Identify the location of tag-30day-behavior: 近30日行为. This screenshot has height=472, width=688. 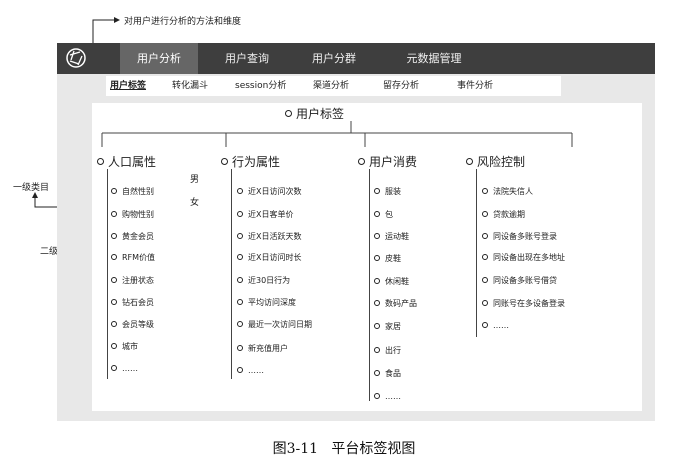
(263, 280).